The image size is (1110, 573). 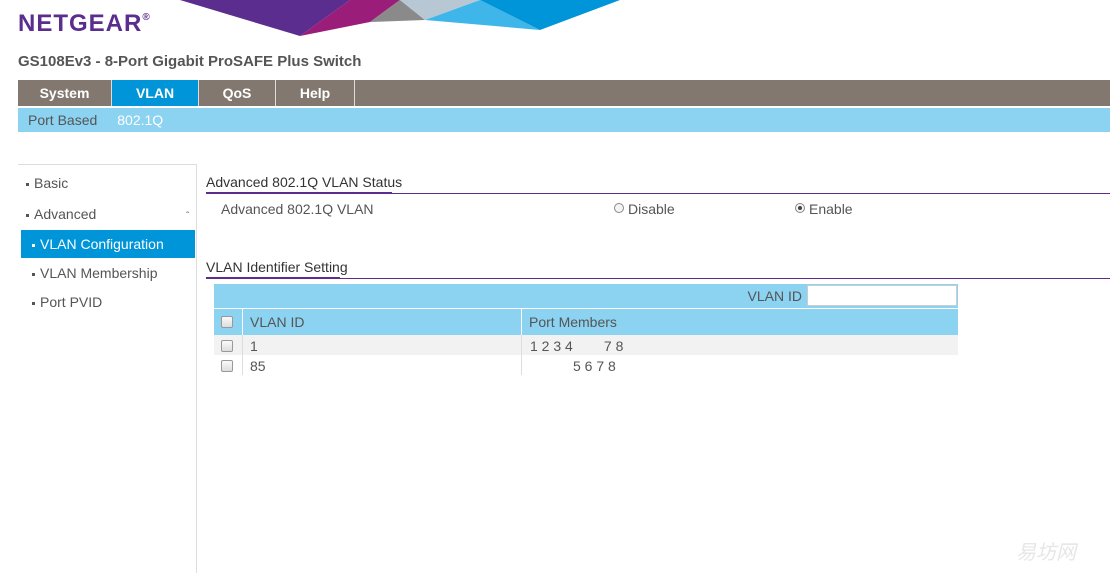 What do you see at coordinates (400, 18) in the screenshot?
I see `header-banner-graphic` at bounding box center [400, 18].